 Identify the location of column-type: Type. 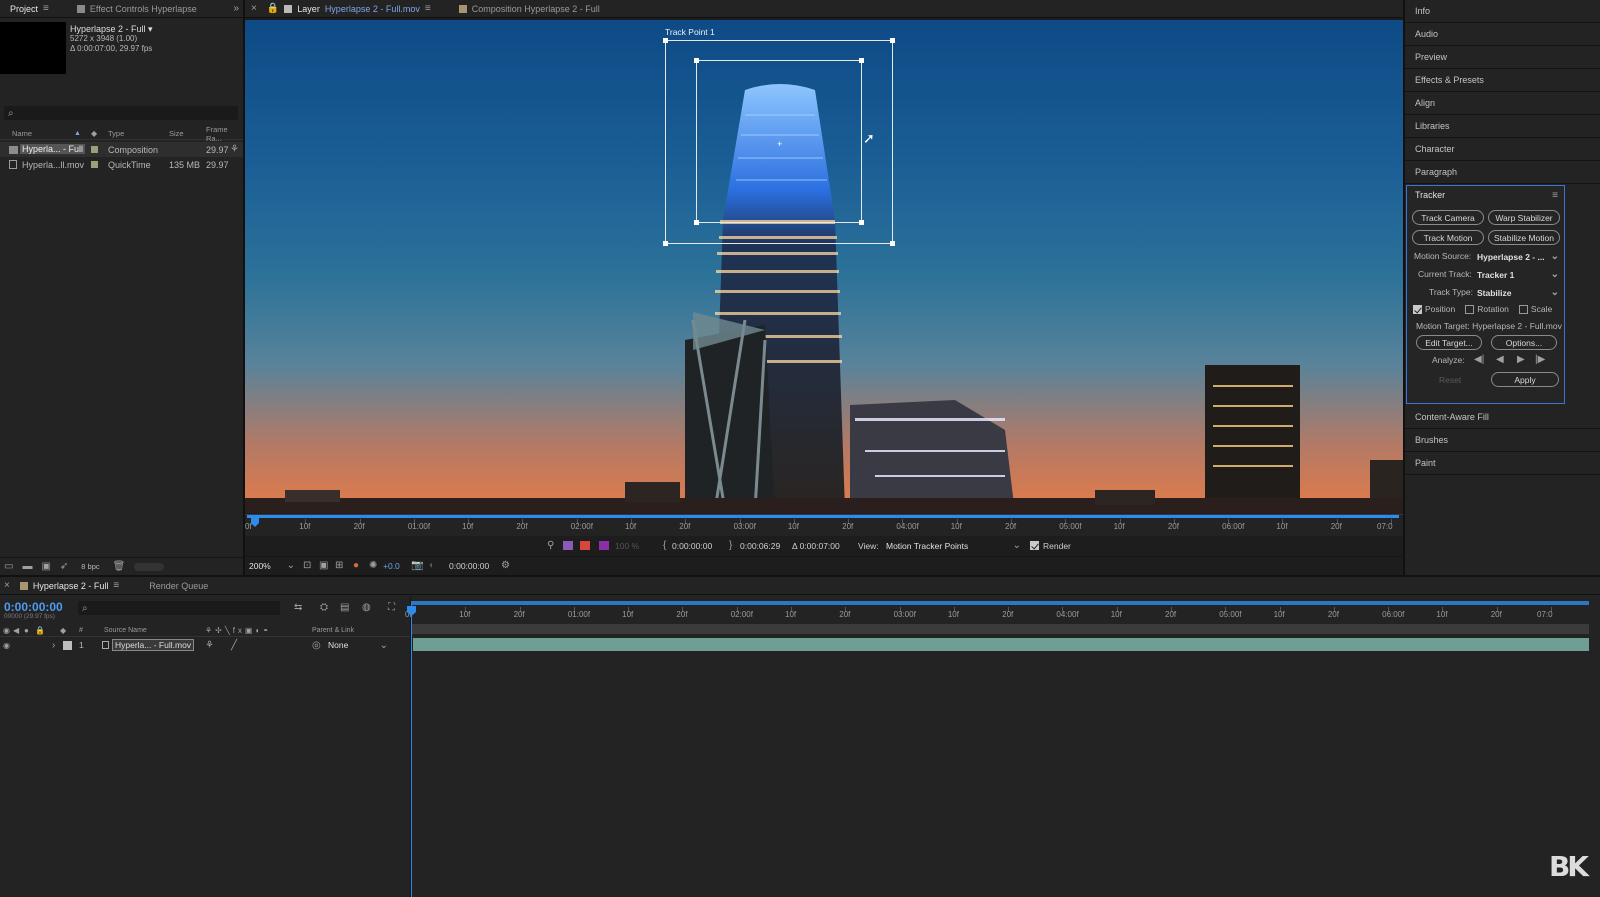
(116, 133).